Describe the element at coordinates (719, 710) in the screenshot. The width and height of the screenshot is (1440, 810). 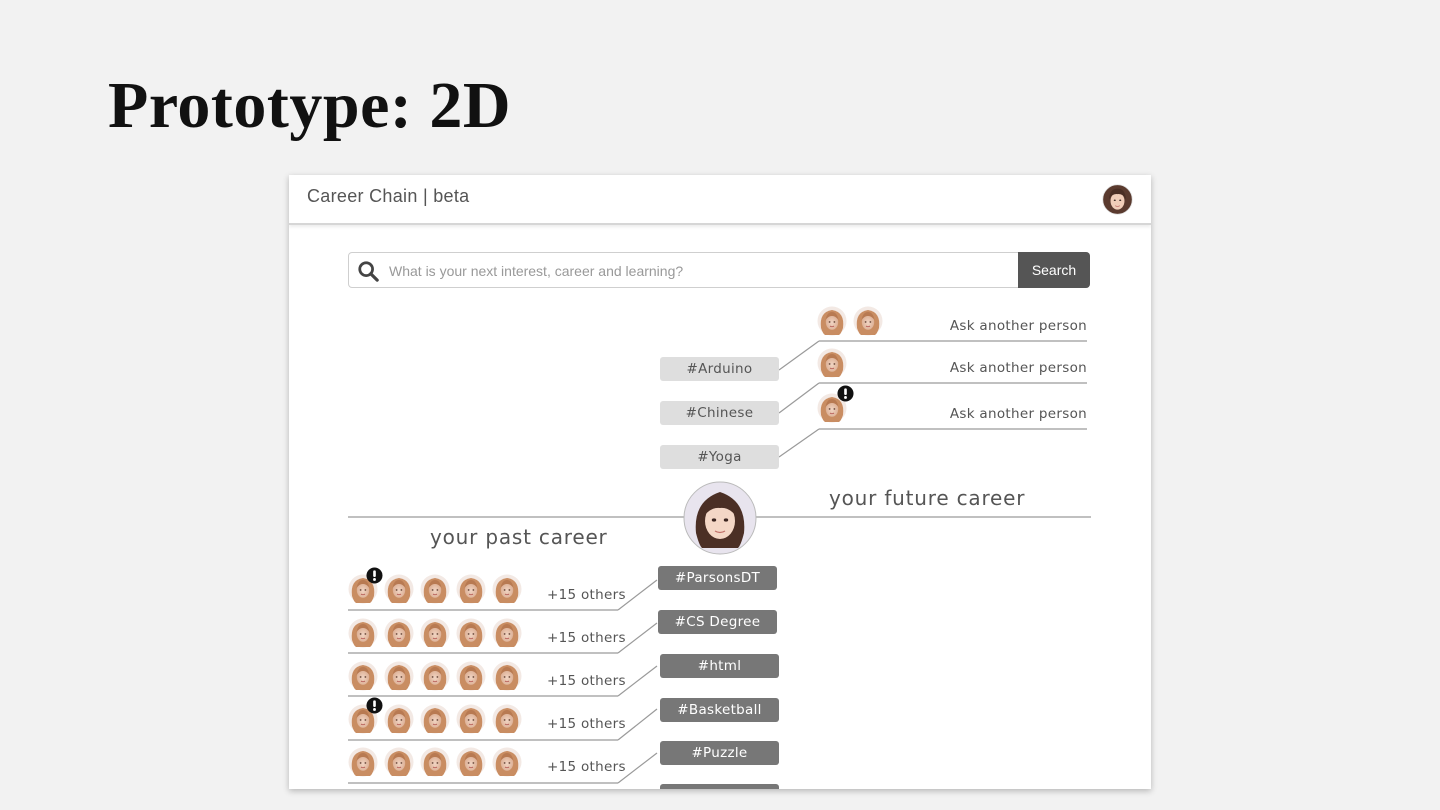
I see `past-career-tag: #Basketball` at that location.